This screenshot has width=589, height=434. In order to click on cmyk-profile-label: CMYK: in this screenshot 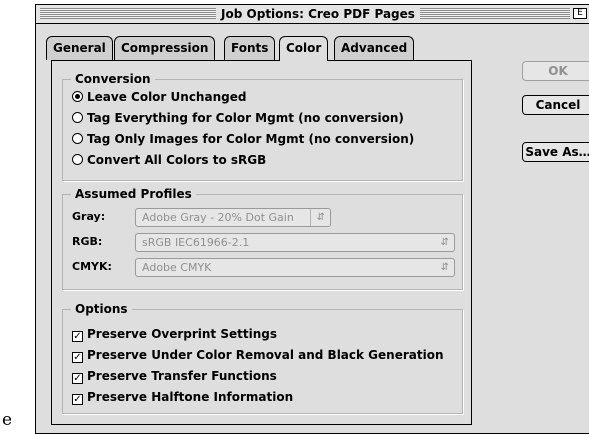, I will do `click(92, 266)`.